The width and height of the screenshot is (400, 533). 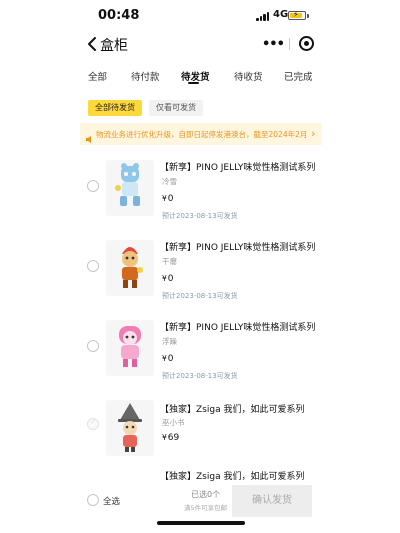 What do you see at coordinates (114, 46) in the screenshot?
I see `page-title: 盒柜` at bounding box center [114, 46].